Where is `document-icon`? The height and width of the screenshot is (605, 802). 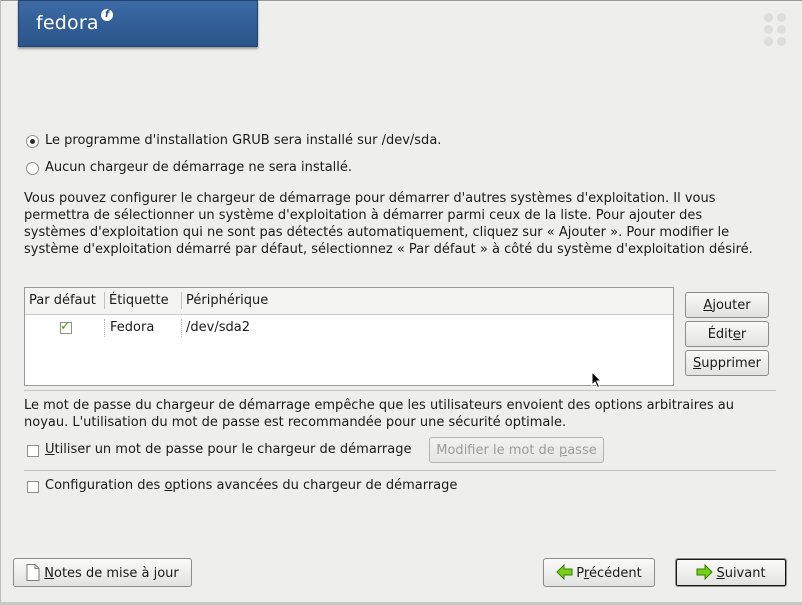
document-icon is located at coordinates (33, 572).